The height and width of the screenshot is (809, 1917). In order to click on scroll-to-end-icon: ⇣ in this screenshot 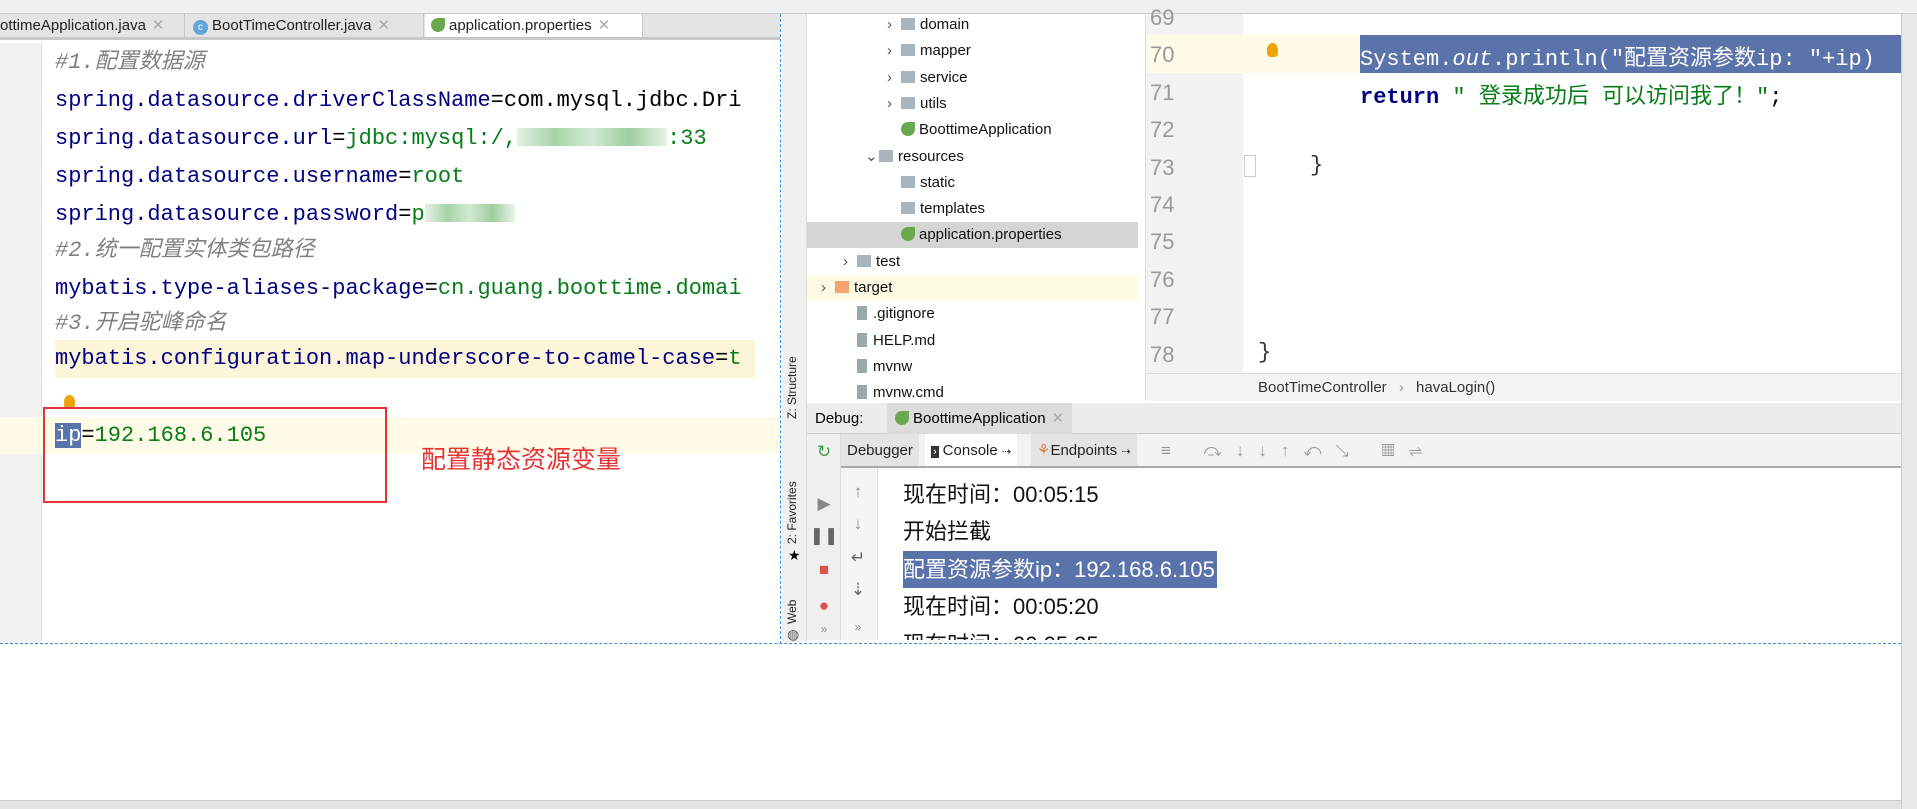, I will do `click(858, 590)`.